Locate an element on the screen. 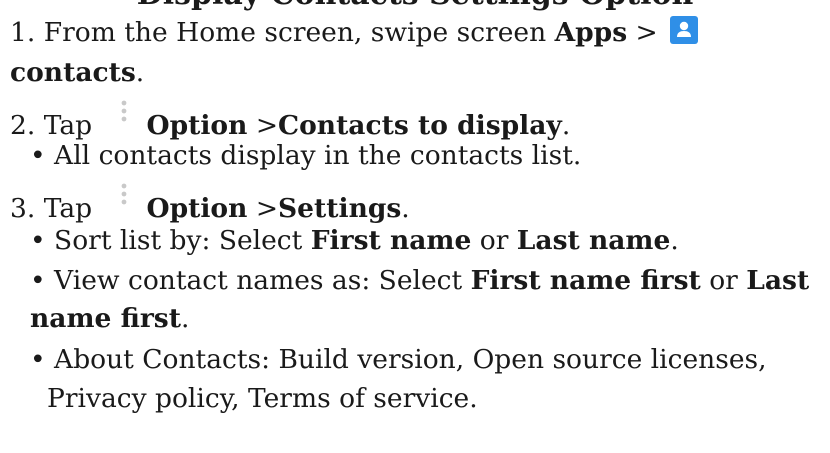 The width and height of the screenshot is (830, 453). step-3-text: 3. Tap is located at coordinates (55, 208).